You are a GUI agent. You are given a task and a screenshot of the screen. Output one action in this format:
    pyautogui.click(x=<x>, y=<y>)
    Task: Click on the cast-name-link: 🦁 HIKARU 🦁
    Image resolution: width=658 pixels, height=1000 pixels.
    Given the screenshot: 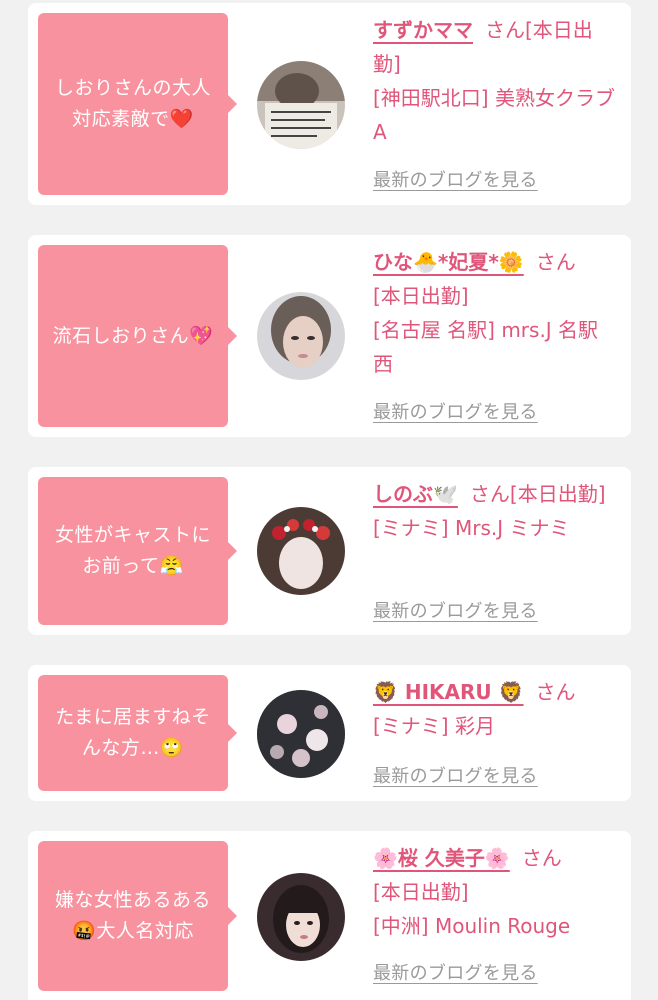 What is the action you would take?
    pyautogui.click(x=448, y=692)
    